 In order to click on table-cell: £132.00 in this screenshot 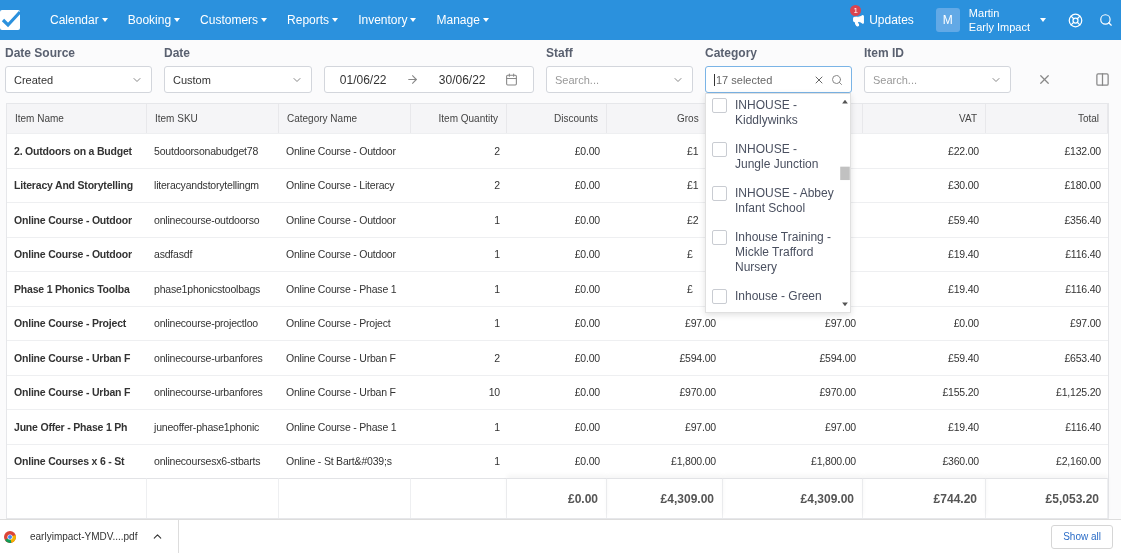, I will do `click(1047, 150)`.